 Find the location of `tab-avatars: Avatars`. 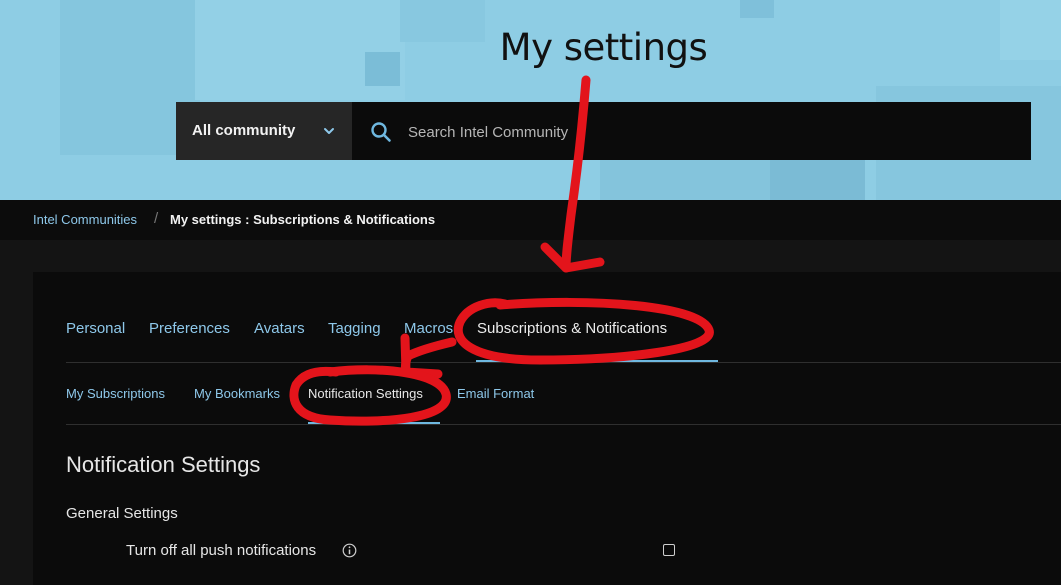

tab-avatars: Avatars is located at coordinates (279, 328).